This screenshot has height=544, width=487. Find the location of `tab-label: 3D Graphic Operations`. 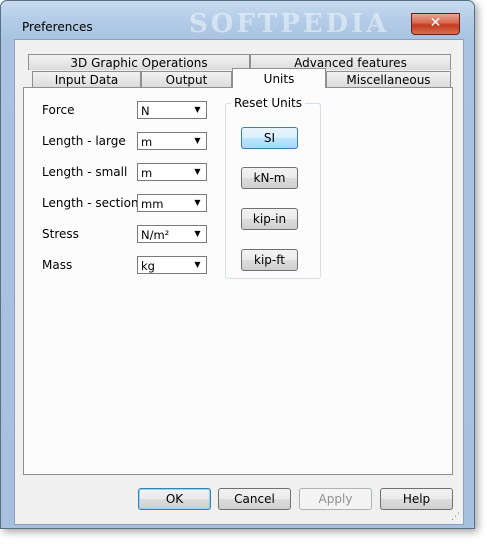

tab-label: 3D Graphic Operations is located at coordinates (139, 63).